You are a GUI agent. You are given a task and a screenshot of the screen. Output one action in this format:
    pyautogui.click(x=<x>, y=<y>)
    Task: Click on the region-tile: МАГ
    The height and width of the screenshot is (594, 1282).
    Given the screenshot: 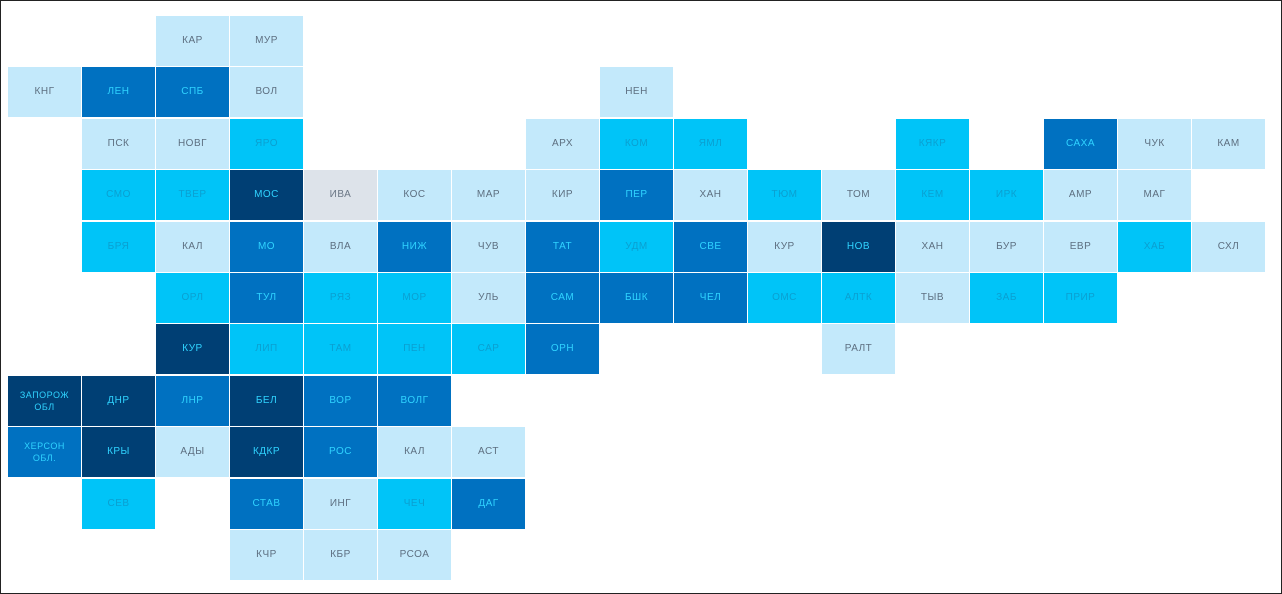 What is the action you would take?
    pyautogui.click(x=1154, y=195)
    